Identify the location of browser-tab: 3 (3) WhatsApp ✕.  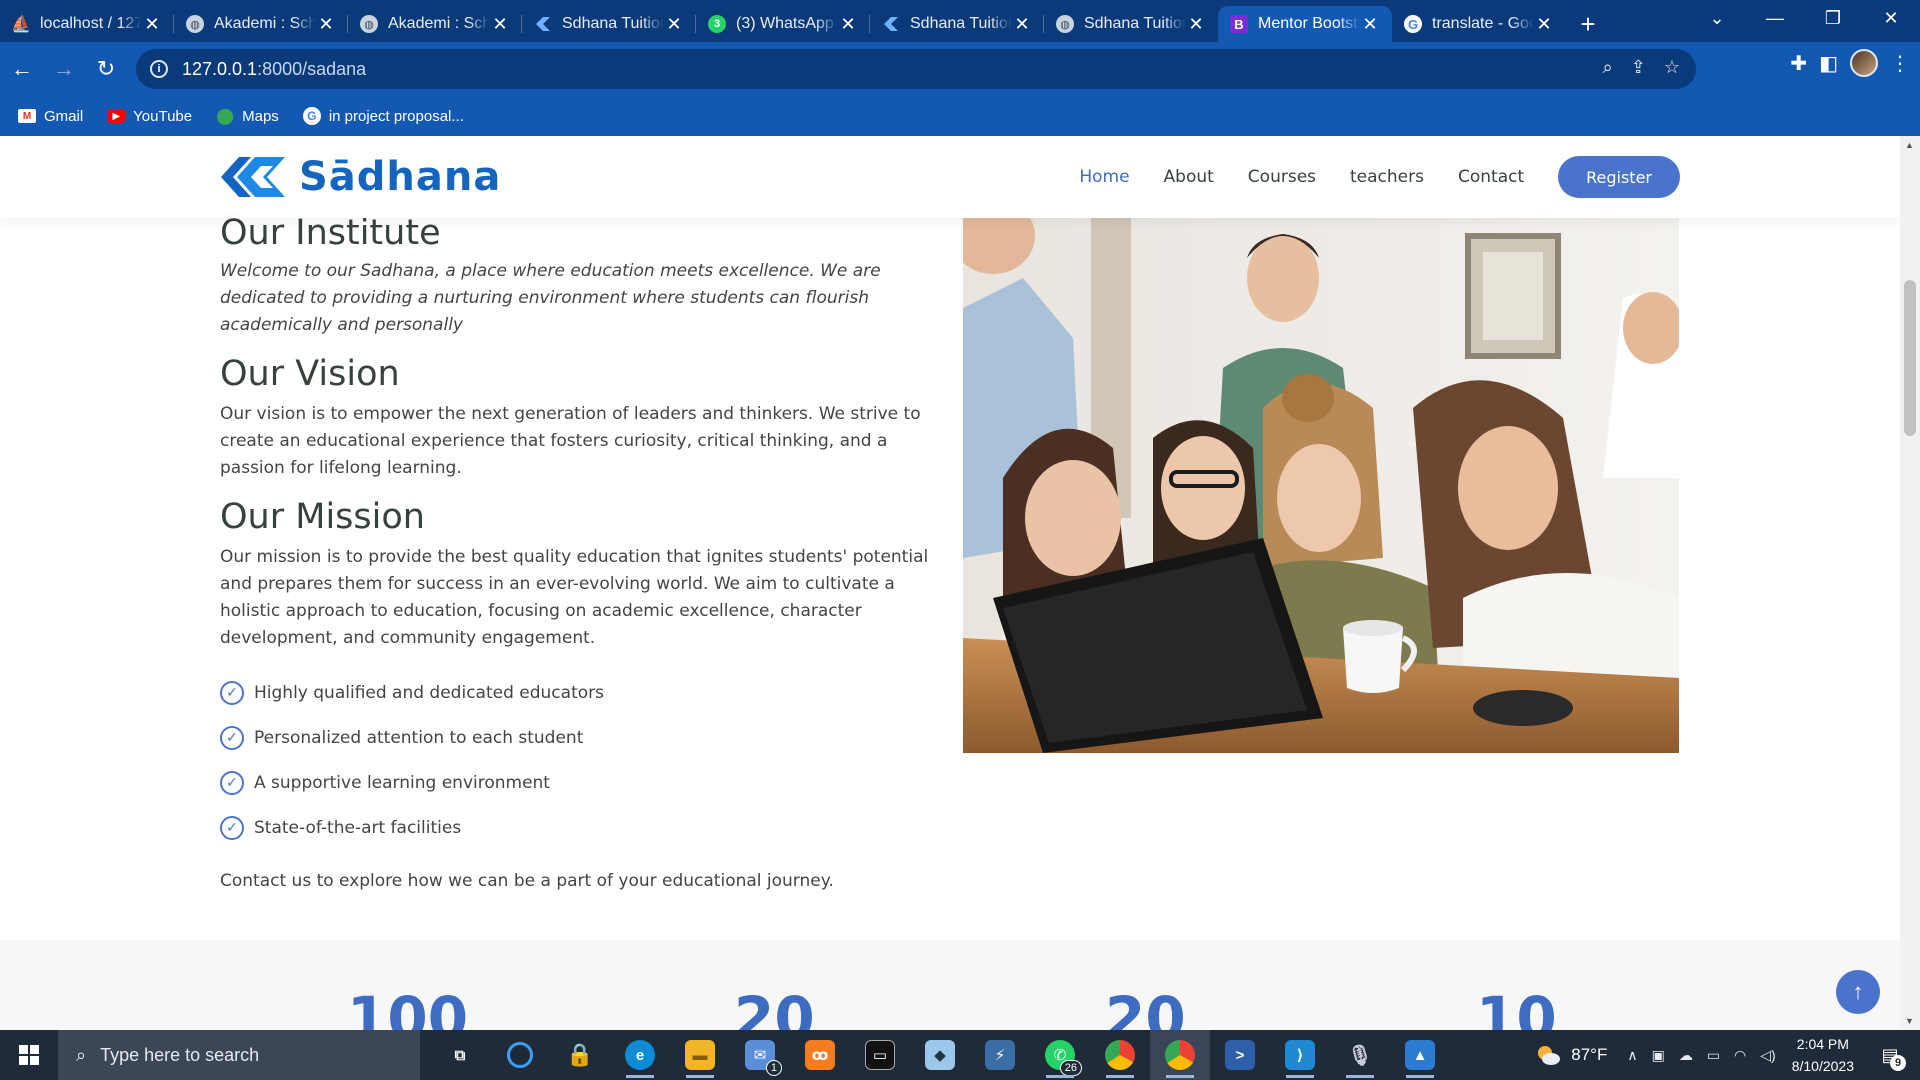
(783, 24).